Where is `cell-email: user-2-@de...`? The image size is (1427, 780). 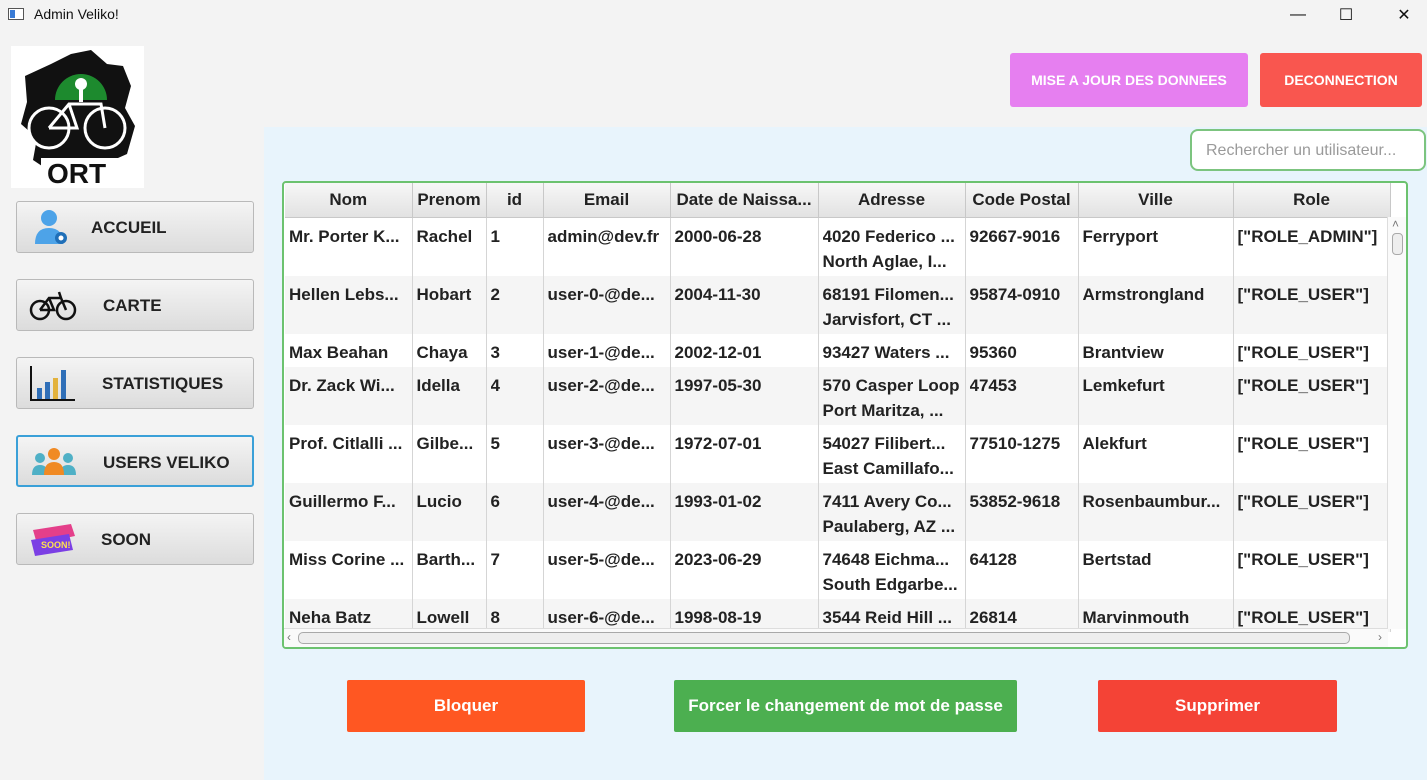
cell-email: user-2-@de... is located at coordinates (607, 395).